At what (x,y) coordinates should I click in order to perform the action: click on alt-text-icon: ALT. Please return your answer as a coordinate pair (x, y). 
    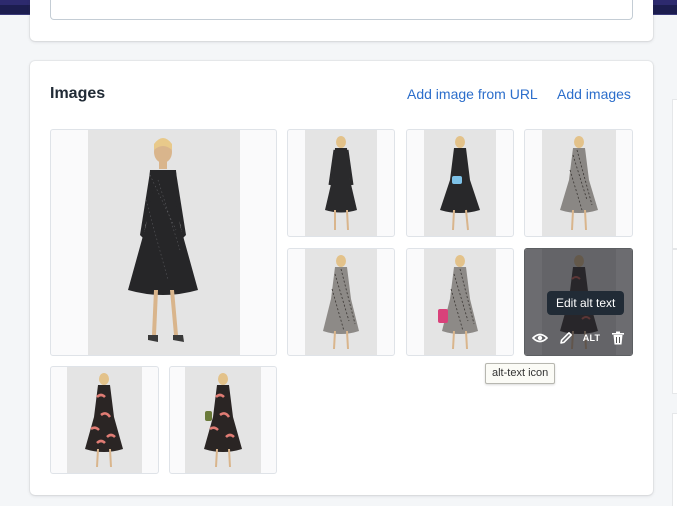
    Looking at the image, I should click on (592, 338).